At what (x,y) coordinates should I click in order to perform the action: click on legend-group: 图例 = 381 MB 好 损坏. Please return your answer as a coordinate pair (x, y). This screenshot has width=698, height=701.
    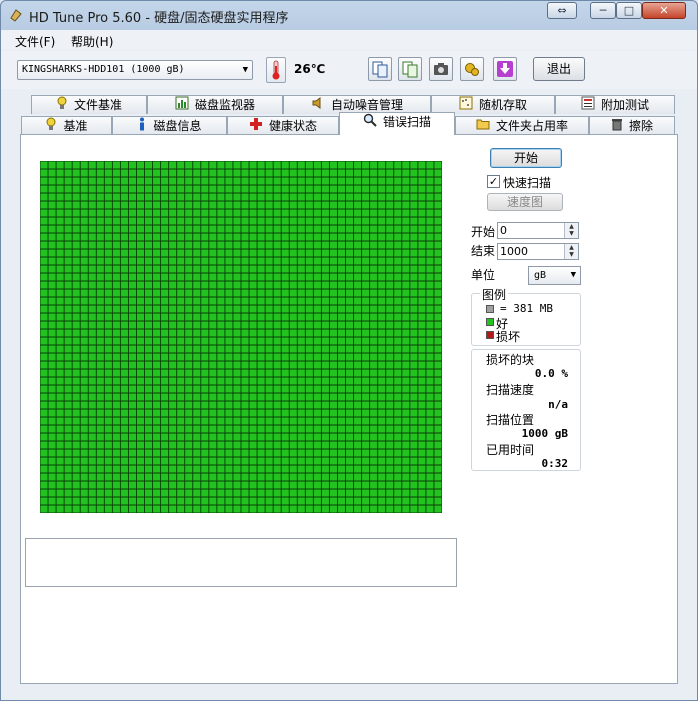
    Looking at the image, I should click on (526, 316).